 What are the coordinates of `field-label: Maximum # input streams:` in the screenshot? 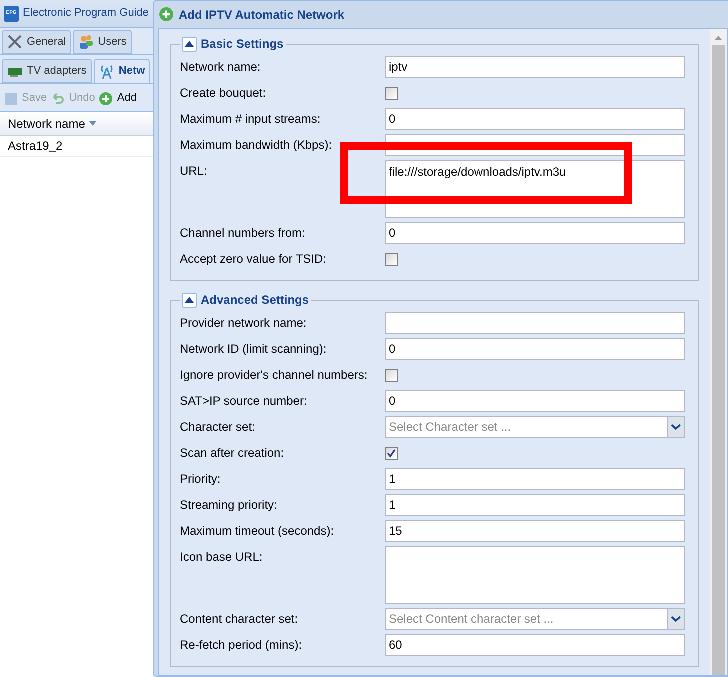 It's located at (251, 119).